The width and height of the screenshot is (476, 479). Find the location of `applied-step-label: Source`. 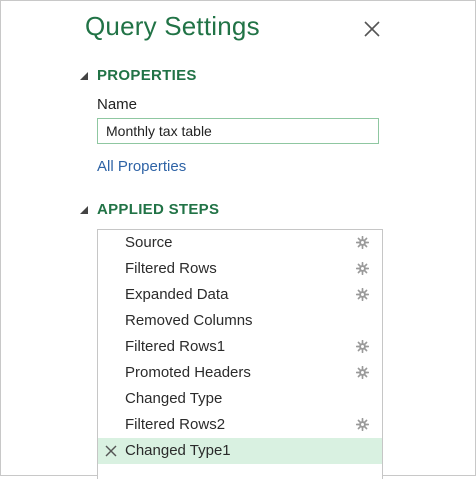

applied-step-label: Source is located at coordinates (149, 242).